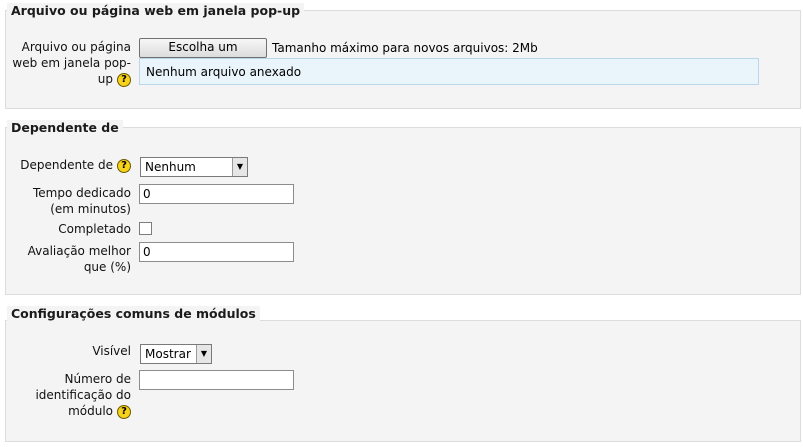 The image size is (803, 447). What do you see at coordinates (405, 48) in the screenshot?
I see `max-size-text: Tamanho máximo para novos arquivos: 2Mb` at bounding box center [405, 48].